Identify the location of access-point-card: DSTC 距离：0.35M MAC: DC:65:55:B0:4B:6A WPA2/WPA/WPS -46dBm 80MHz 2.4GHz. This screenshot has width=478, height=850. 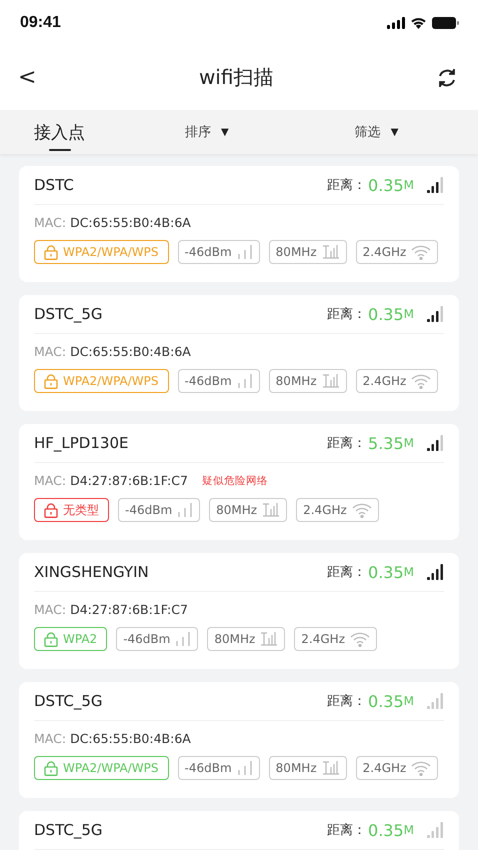
(239, 224).